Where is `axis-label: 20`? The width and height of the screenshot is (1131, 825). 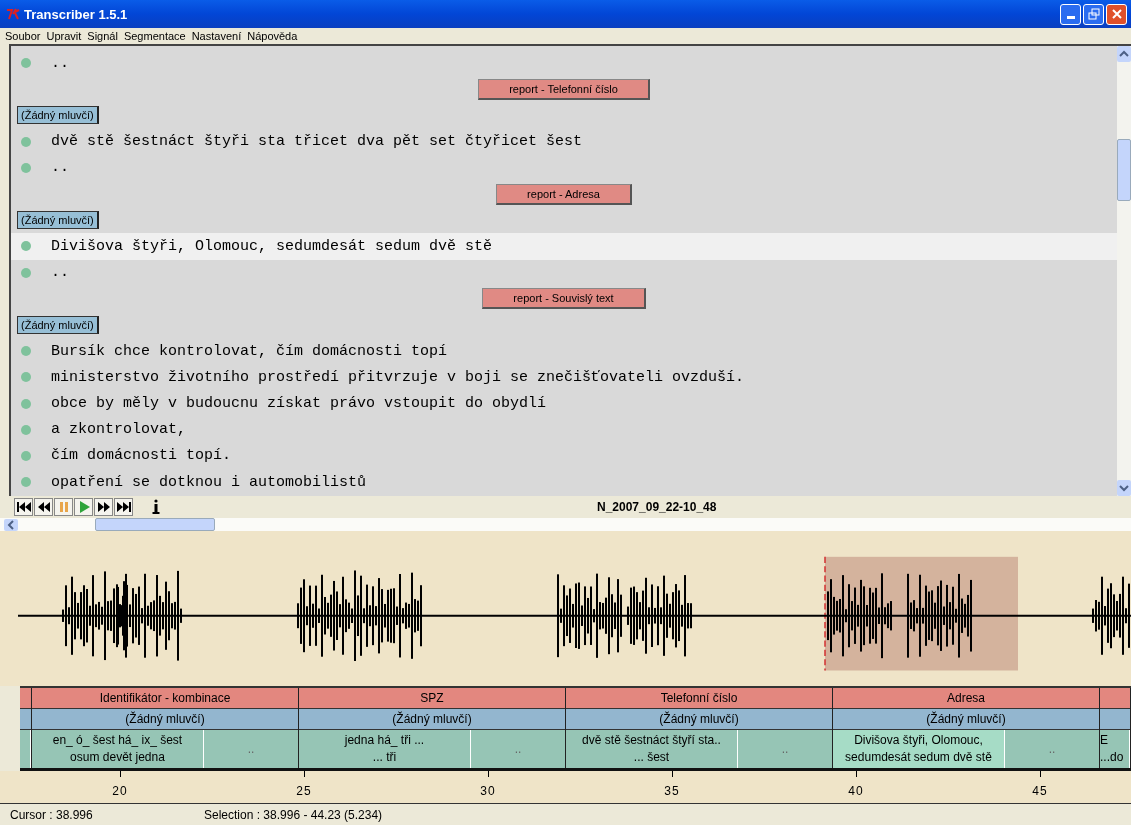 axis-label: 20 is located at coordinates (120, 791).